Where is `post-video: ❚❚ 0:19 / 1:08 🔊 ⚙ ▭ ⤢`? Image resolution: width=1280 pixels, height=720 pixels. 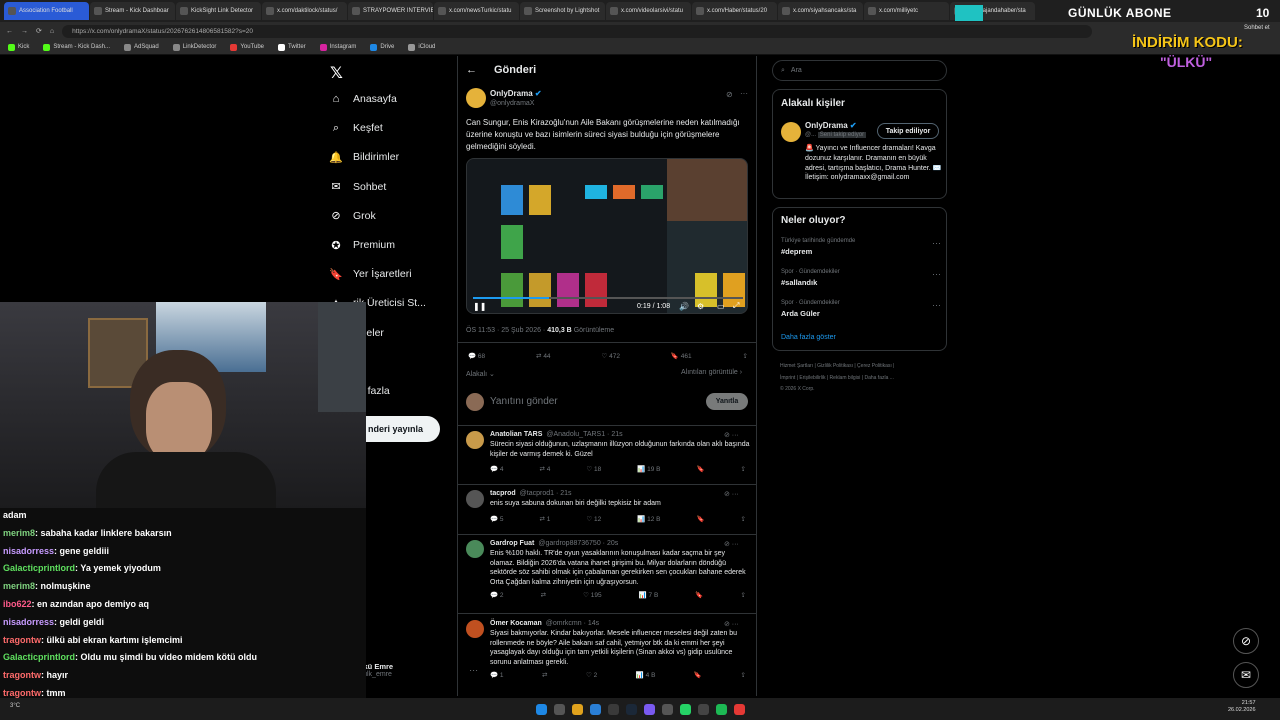
post-video: ❚❚ 0:19 / 1:08 🔊 ⚙ ▭ ⤢ is located at coordinates (607, 236).